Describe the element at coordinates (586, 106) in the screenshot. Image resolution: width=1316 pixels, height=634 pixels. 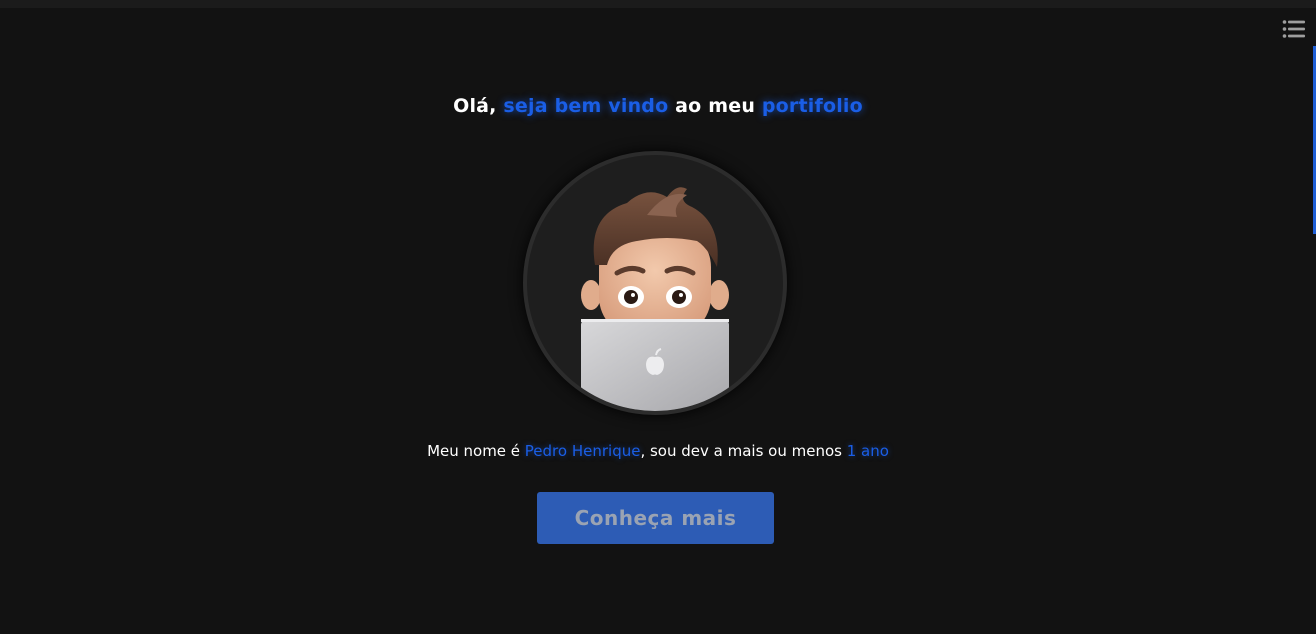
I see `greeting-highlight-welcome: seja bem vindo` at that location.